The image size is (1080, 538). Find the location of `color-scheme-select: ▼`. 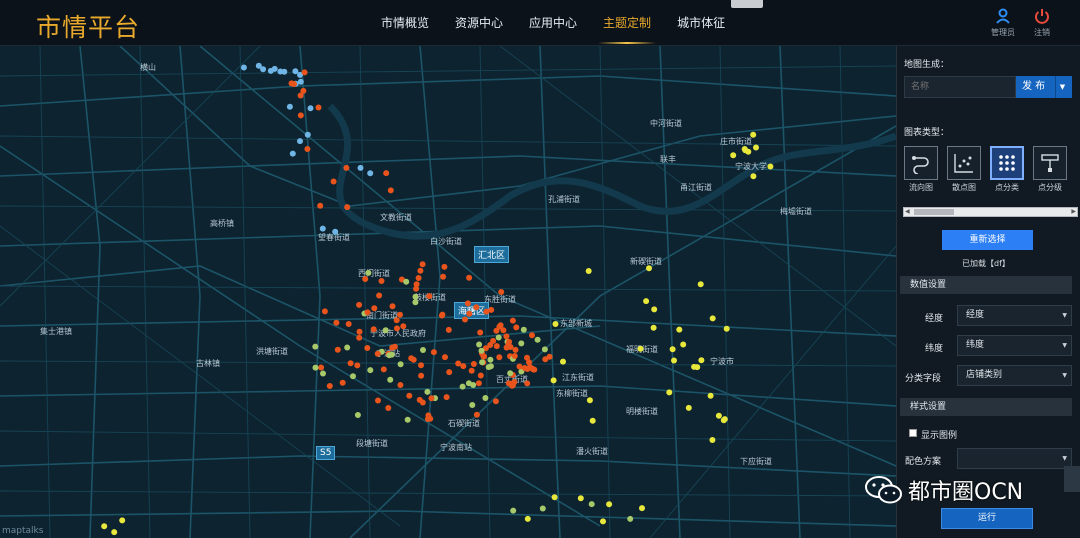

color-scheme-select: ▼ is located at coordinates (1014, 458).